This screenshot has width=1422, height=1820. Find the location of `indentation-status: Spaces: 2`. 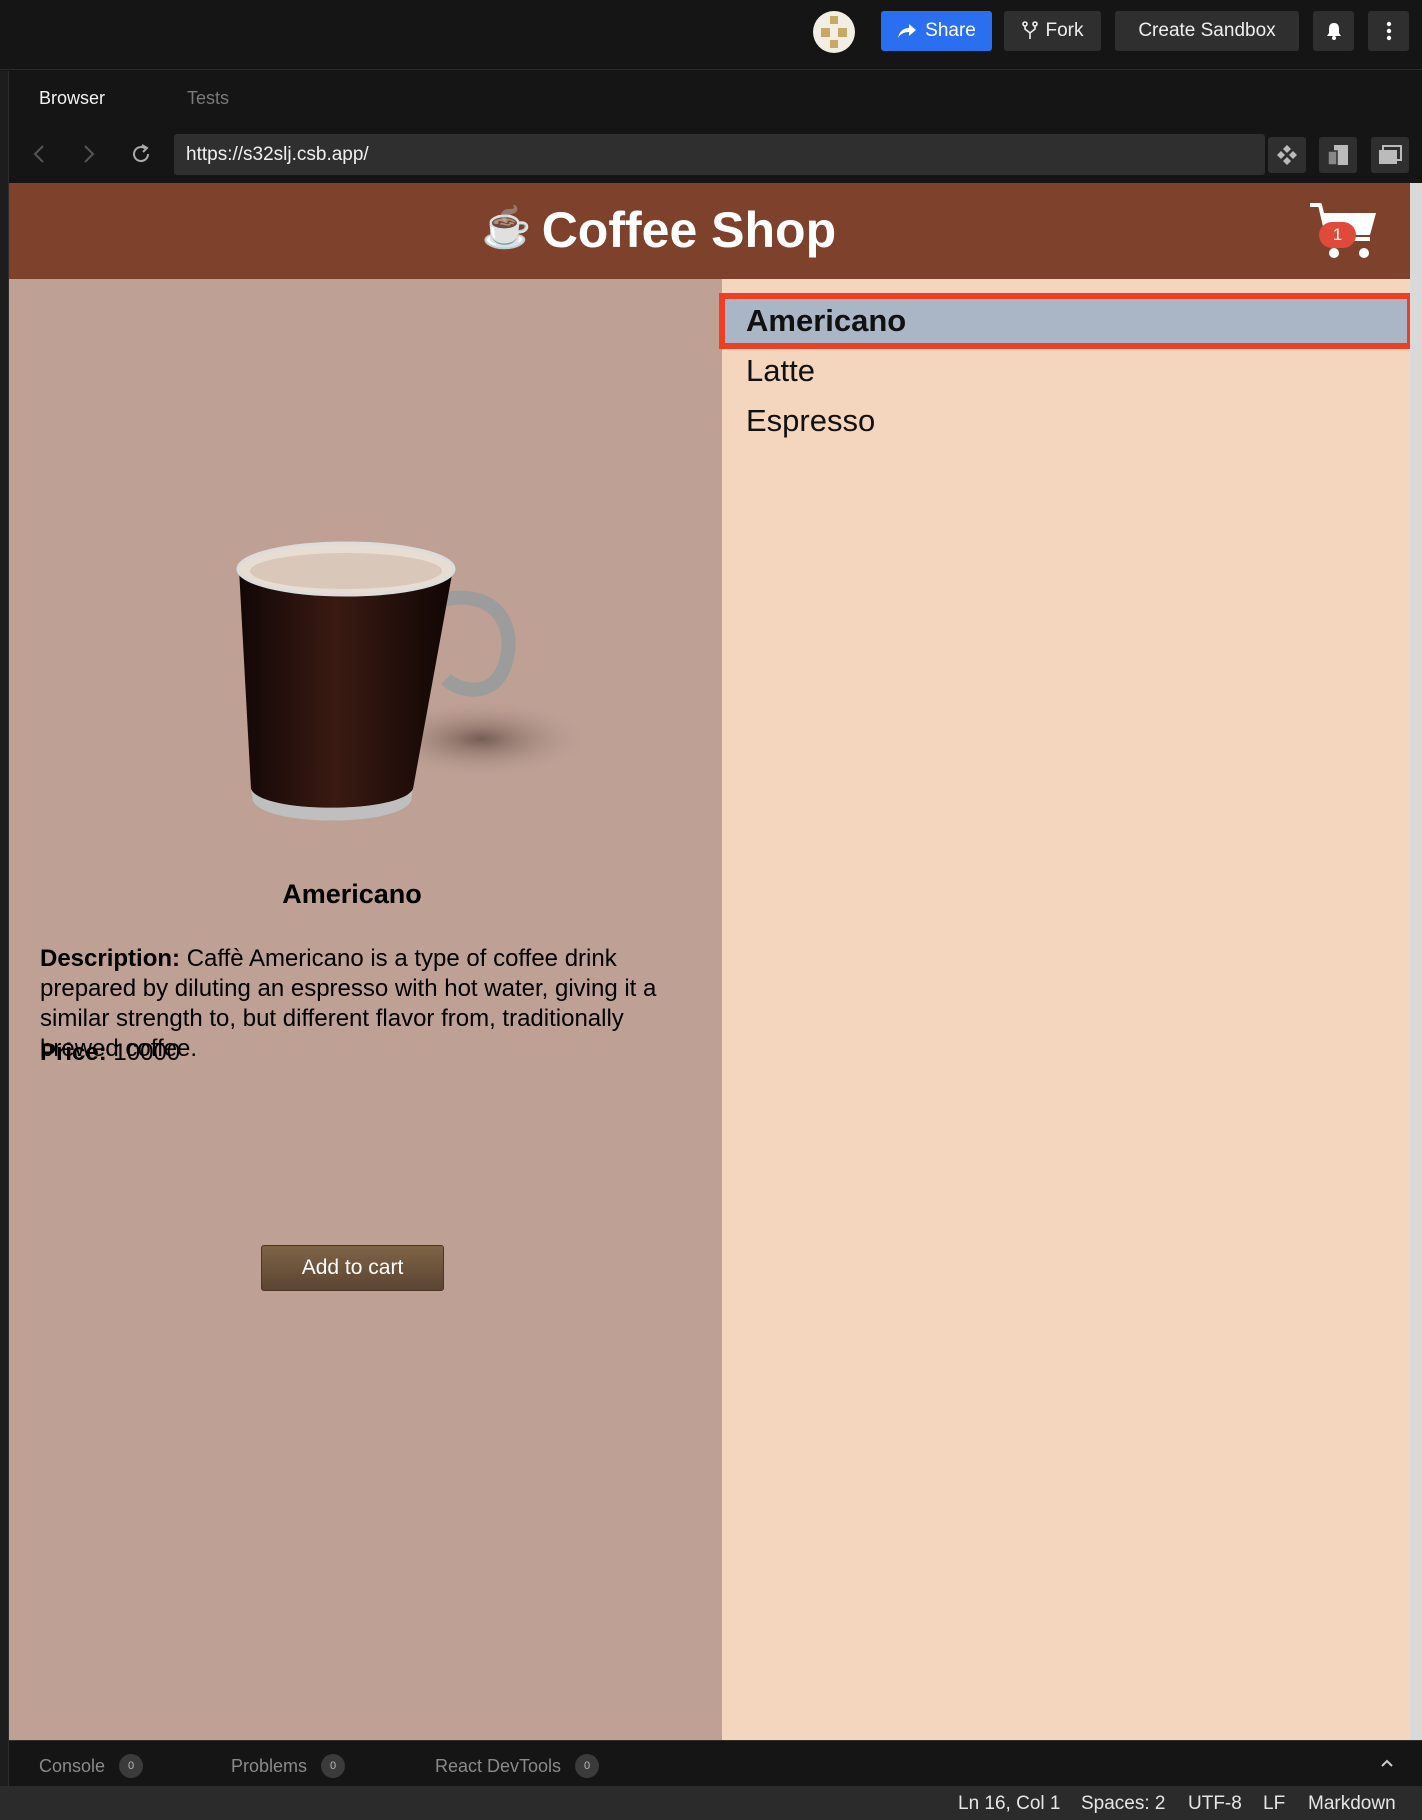

indentation-status: Spaces: 2 is located at coordinates (1123, 1804).